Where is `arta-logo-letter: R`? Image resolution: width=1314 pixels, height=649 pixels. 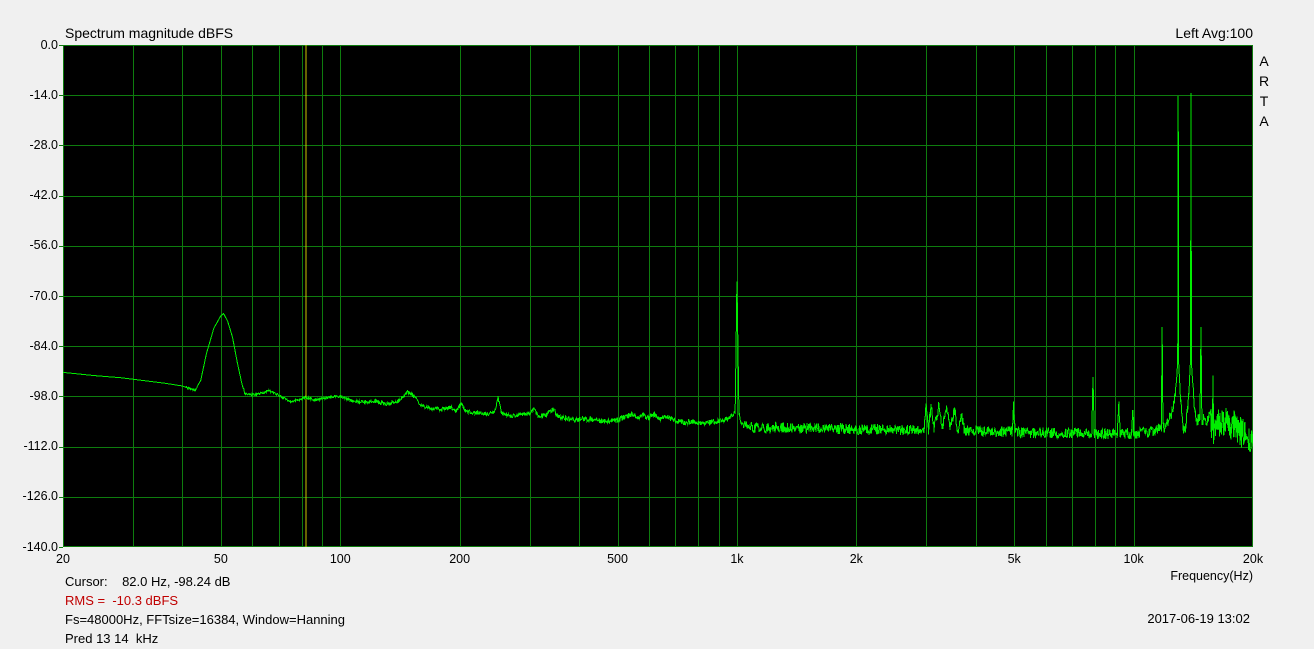
arta-logo-letter: R is located at coordinates (1264, 81).